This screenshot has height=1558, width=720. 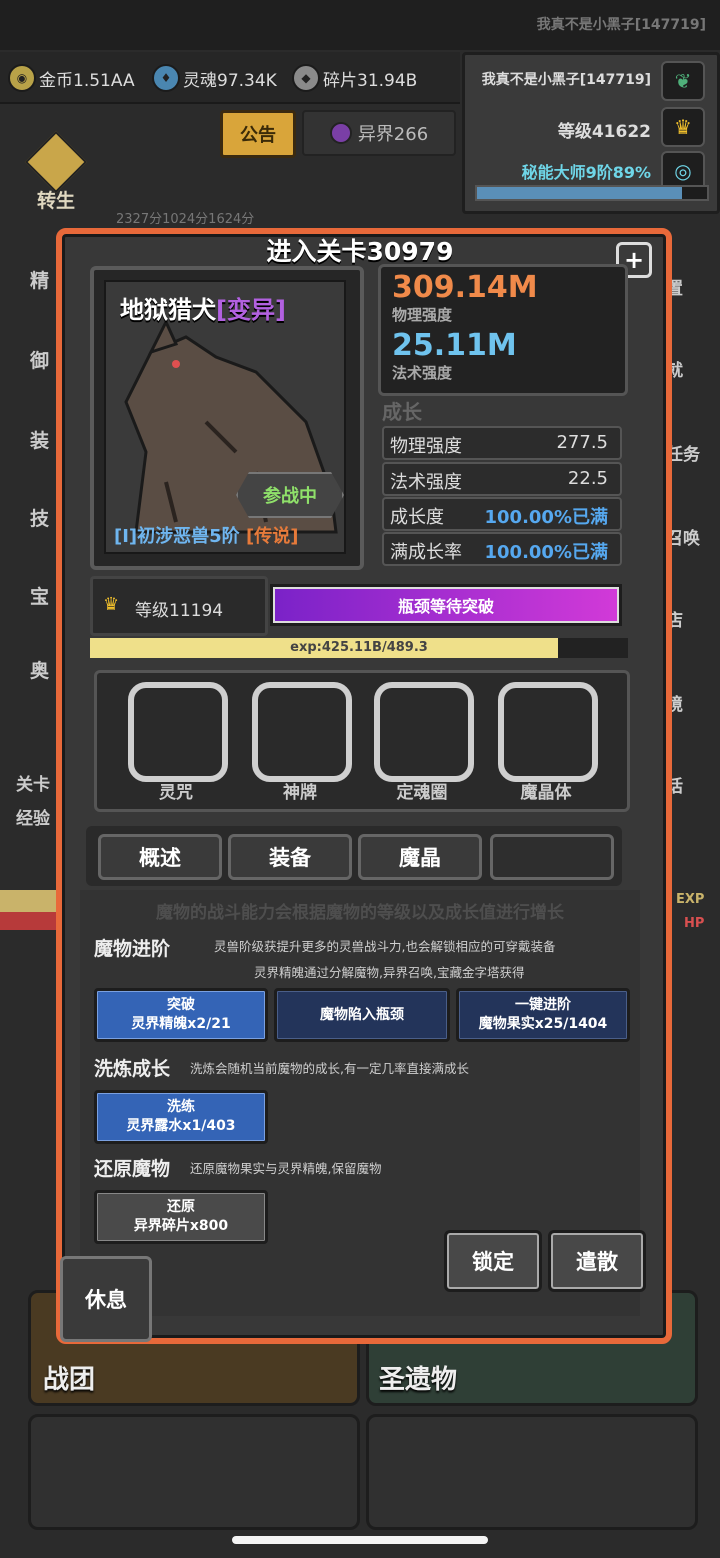 I want to click on refine-button: 洗练 灵界露水x1/403, so click(x=181, y=1117).